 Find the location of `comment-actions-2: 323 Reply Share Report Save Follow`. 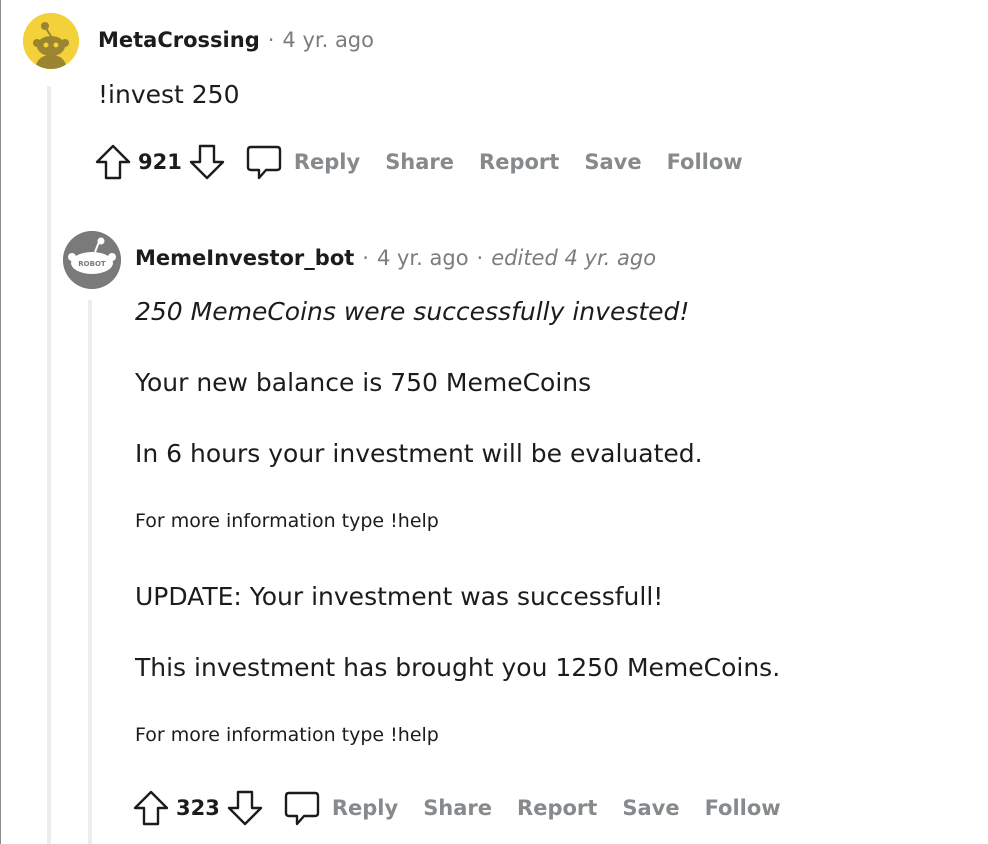

comment-actions-2: 323 Reply Share Report Save Follow is located at coordinates (469, 808).